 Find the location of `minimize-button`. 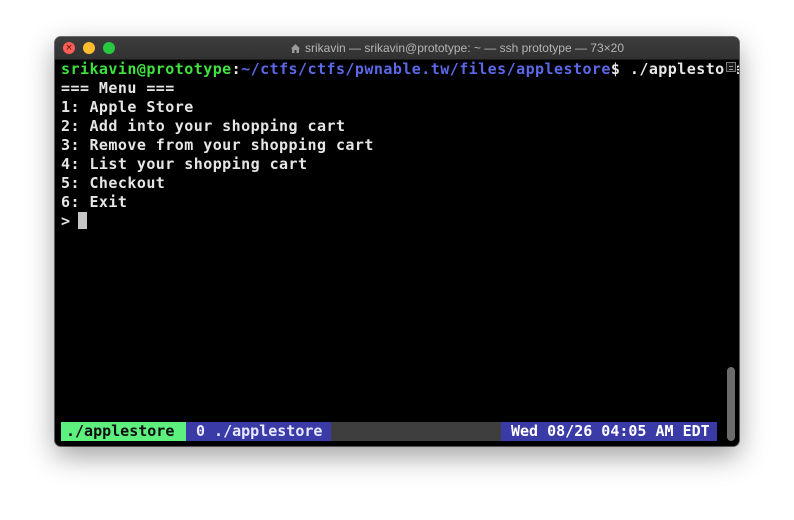

minimize-button is located at coordinates (89, 48).